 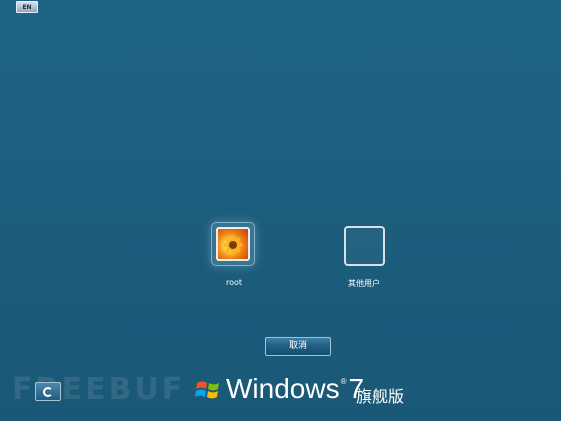 I want to click on brand-trademark: ®, so click(x=343, y=381).